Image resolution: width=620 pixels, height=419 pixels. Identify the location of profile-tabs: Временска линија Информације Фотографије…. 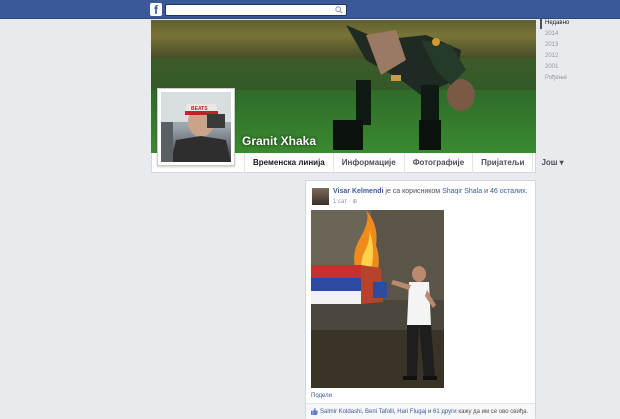
(408, 163).